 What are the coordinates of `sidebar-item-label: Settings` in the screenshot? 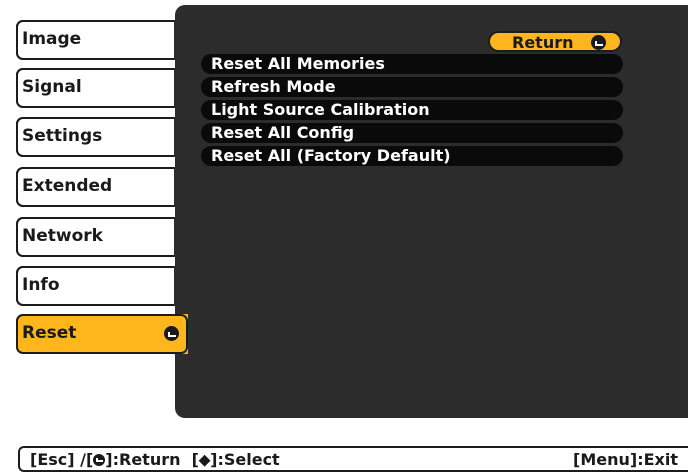 It's located at (62, 136).